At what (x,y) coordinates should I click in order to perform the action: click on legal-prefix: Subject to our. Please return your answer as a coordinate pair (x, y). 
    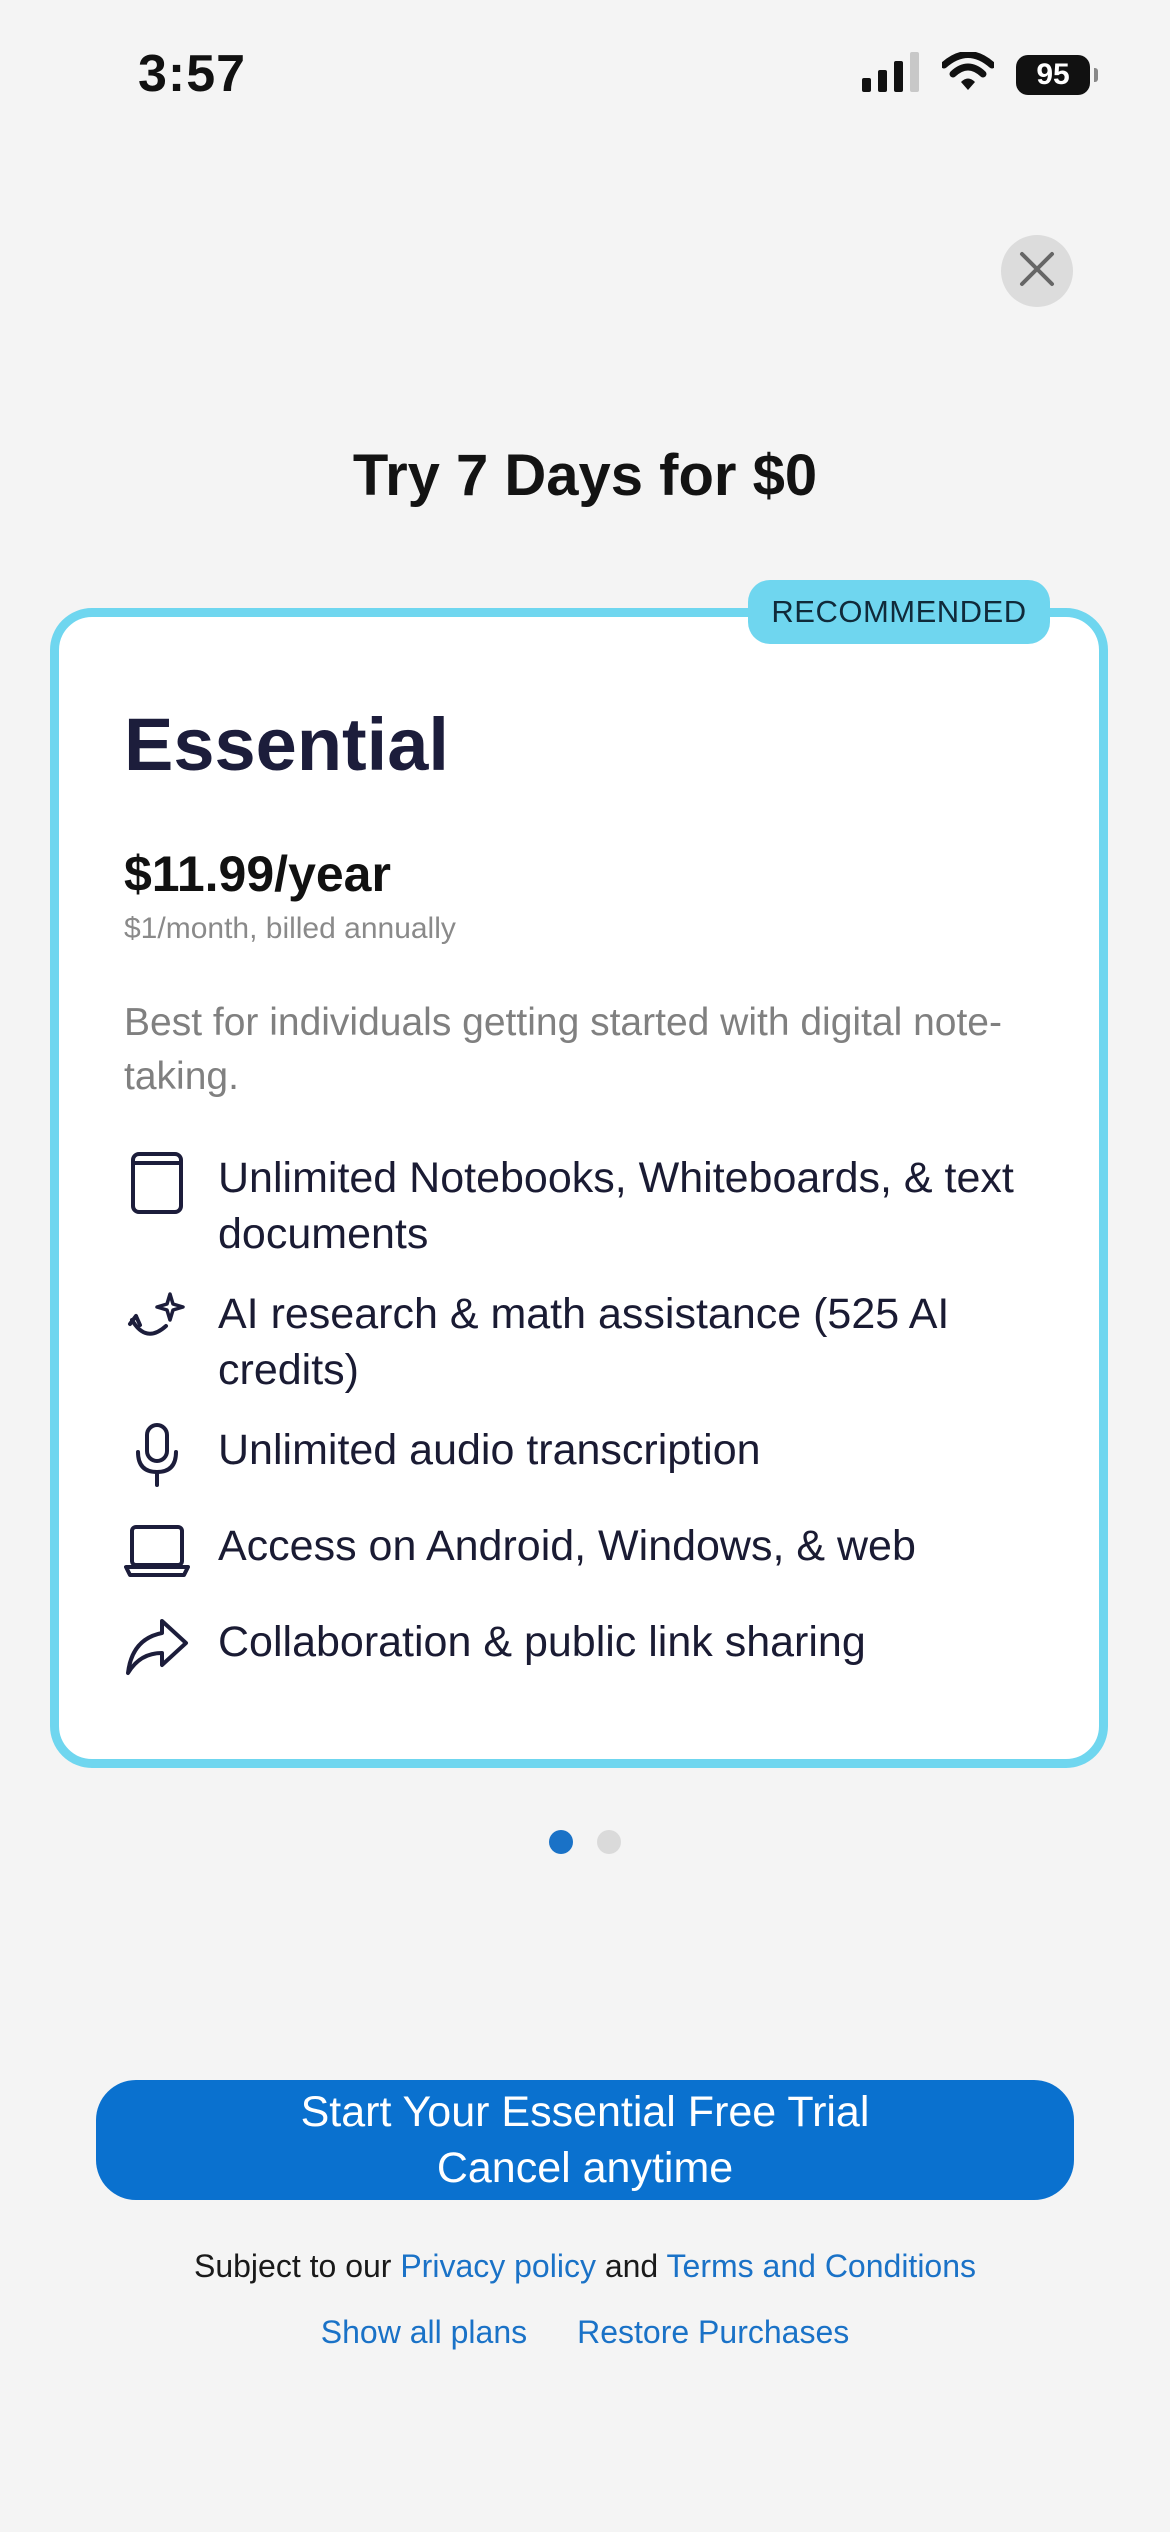
    Looking at the image, I should click on (292, 2266).